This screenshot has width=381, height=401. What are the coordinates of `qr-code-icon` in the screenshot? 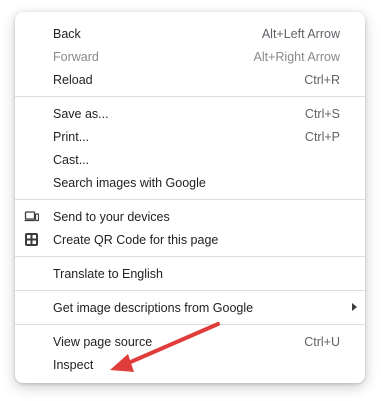 It's located at (31, 239).